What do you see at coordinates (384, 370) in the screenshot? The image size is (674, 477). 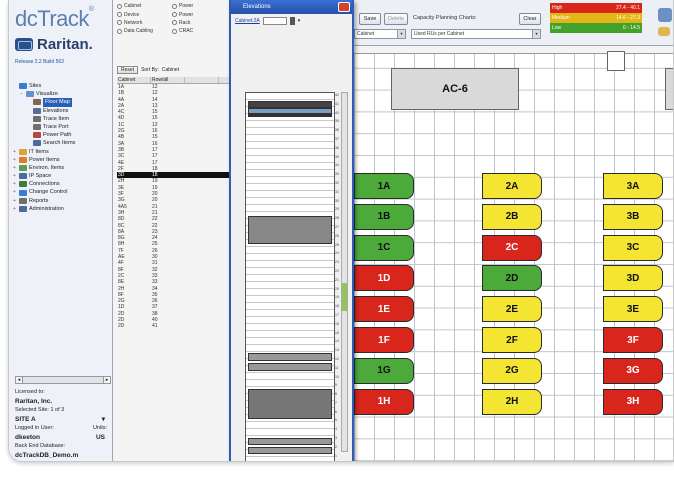 I see `cabinet-1g: 1G` at bounding box center [384, 370].